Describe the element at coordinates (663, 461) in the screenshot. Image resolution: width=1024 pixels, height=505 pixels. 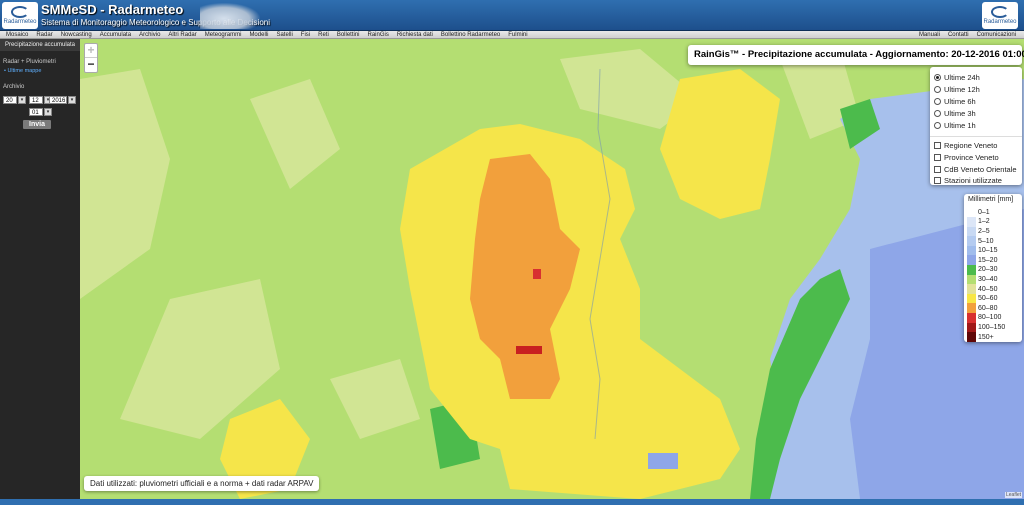
I see `zone-blue-patch` at that location.